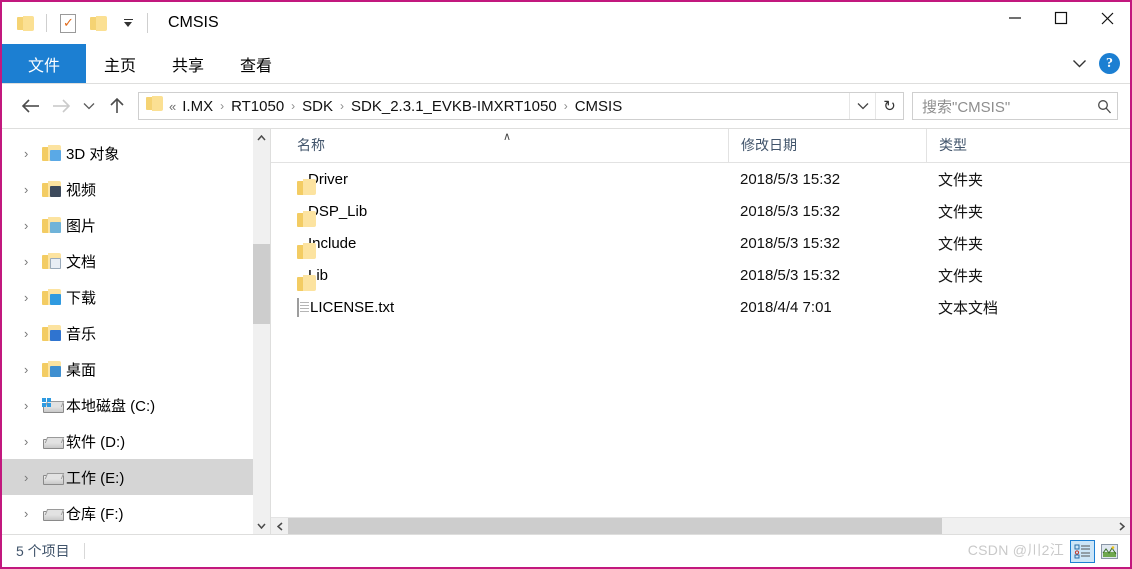 The width and height of the screenshot is (1132, 569). What do you see at coordinates (95, 514) in the screenshot?
I see `sidebar-item-label: 仓库 (F:)` at bounding box center [95, 514].